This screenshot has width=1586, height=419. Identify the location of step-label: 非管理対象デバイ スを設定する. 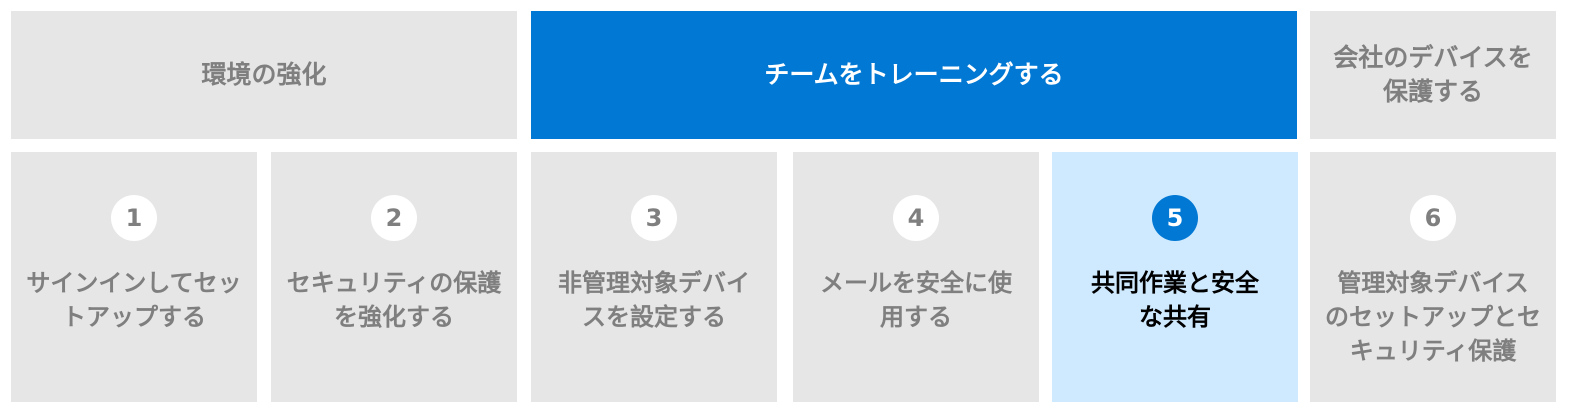
(654, 300).